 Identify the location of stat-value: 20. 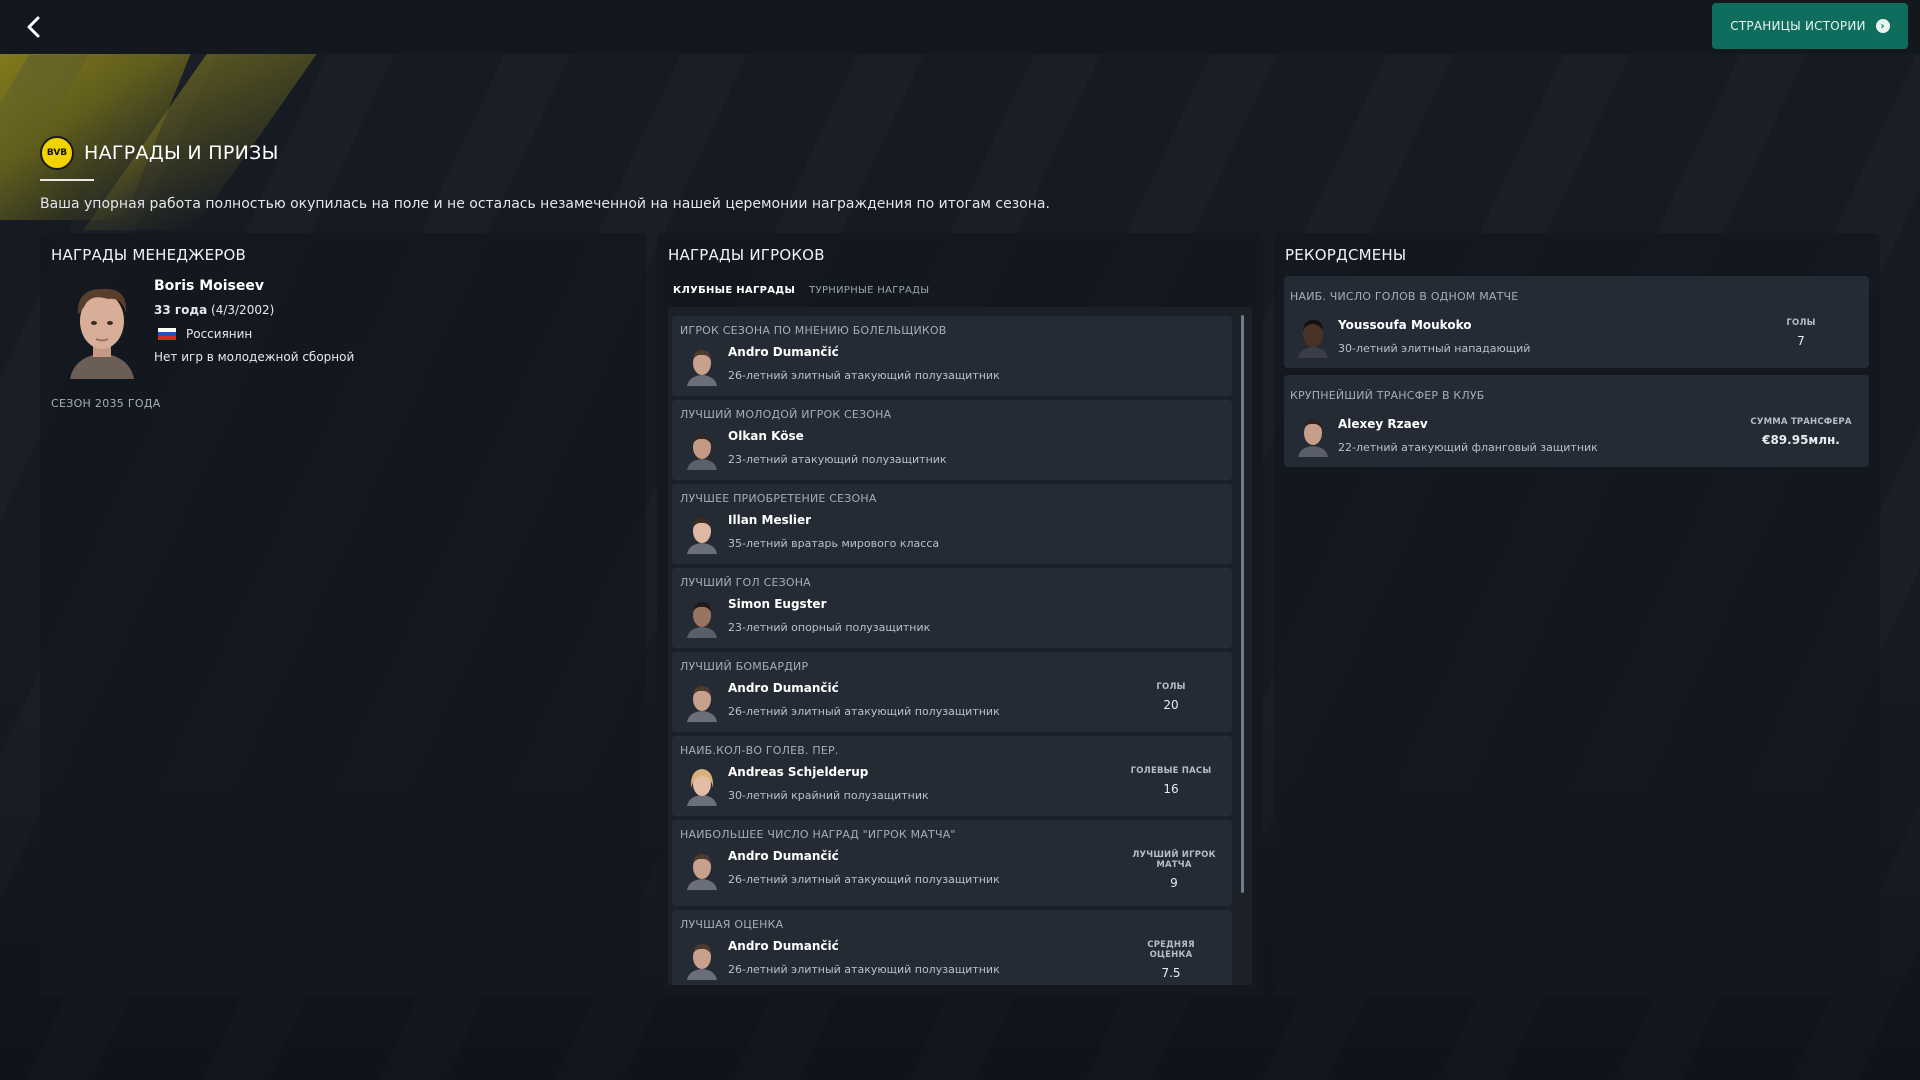
(1171, 705).